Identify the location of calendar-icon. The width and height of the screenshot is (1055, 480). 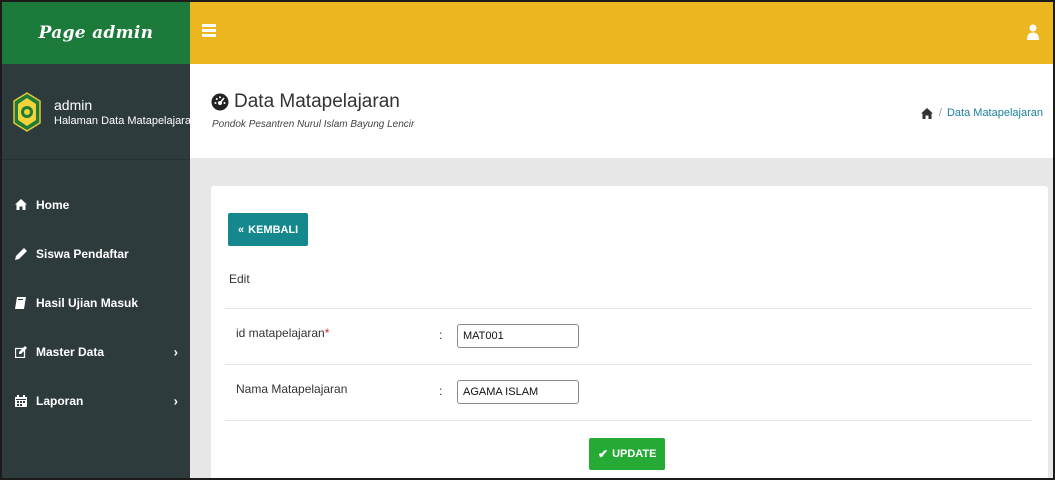
(21, 400).